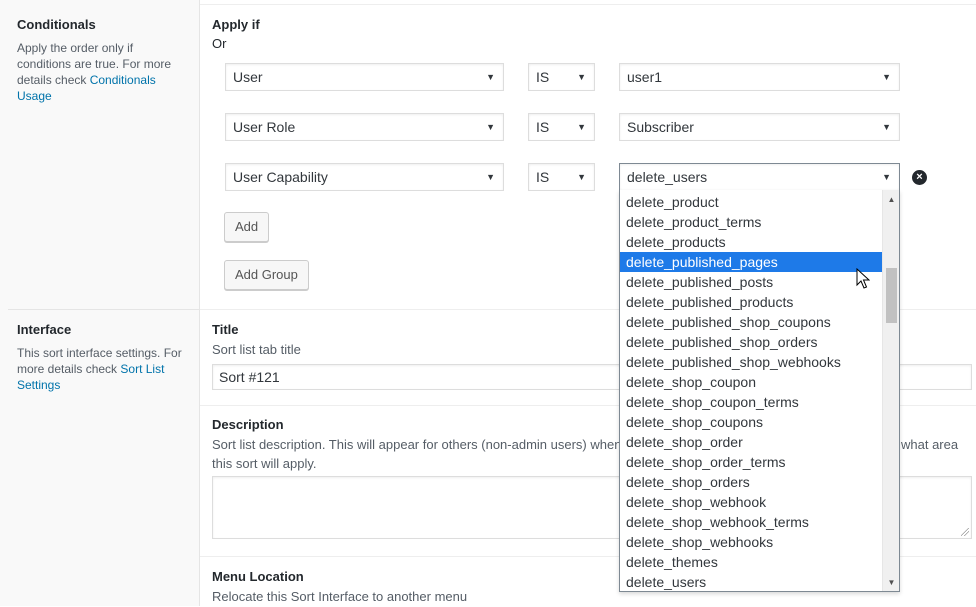 The width and height of the screenshot is (976, 607). I want to click on dropdown-option: delete_published_shop_coupons, so click(751, 322).